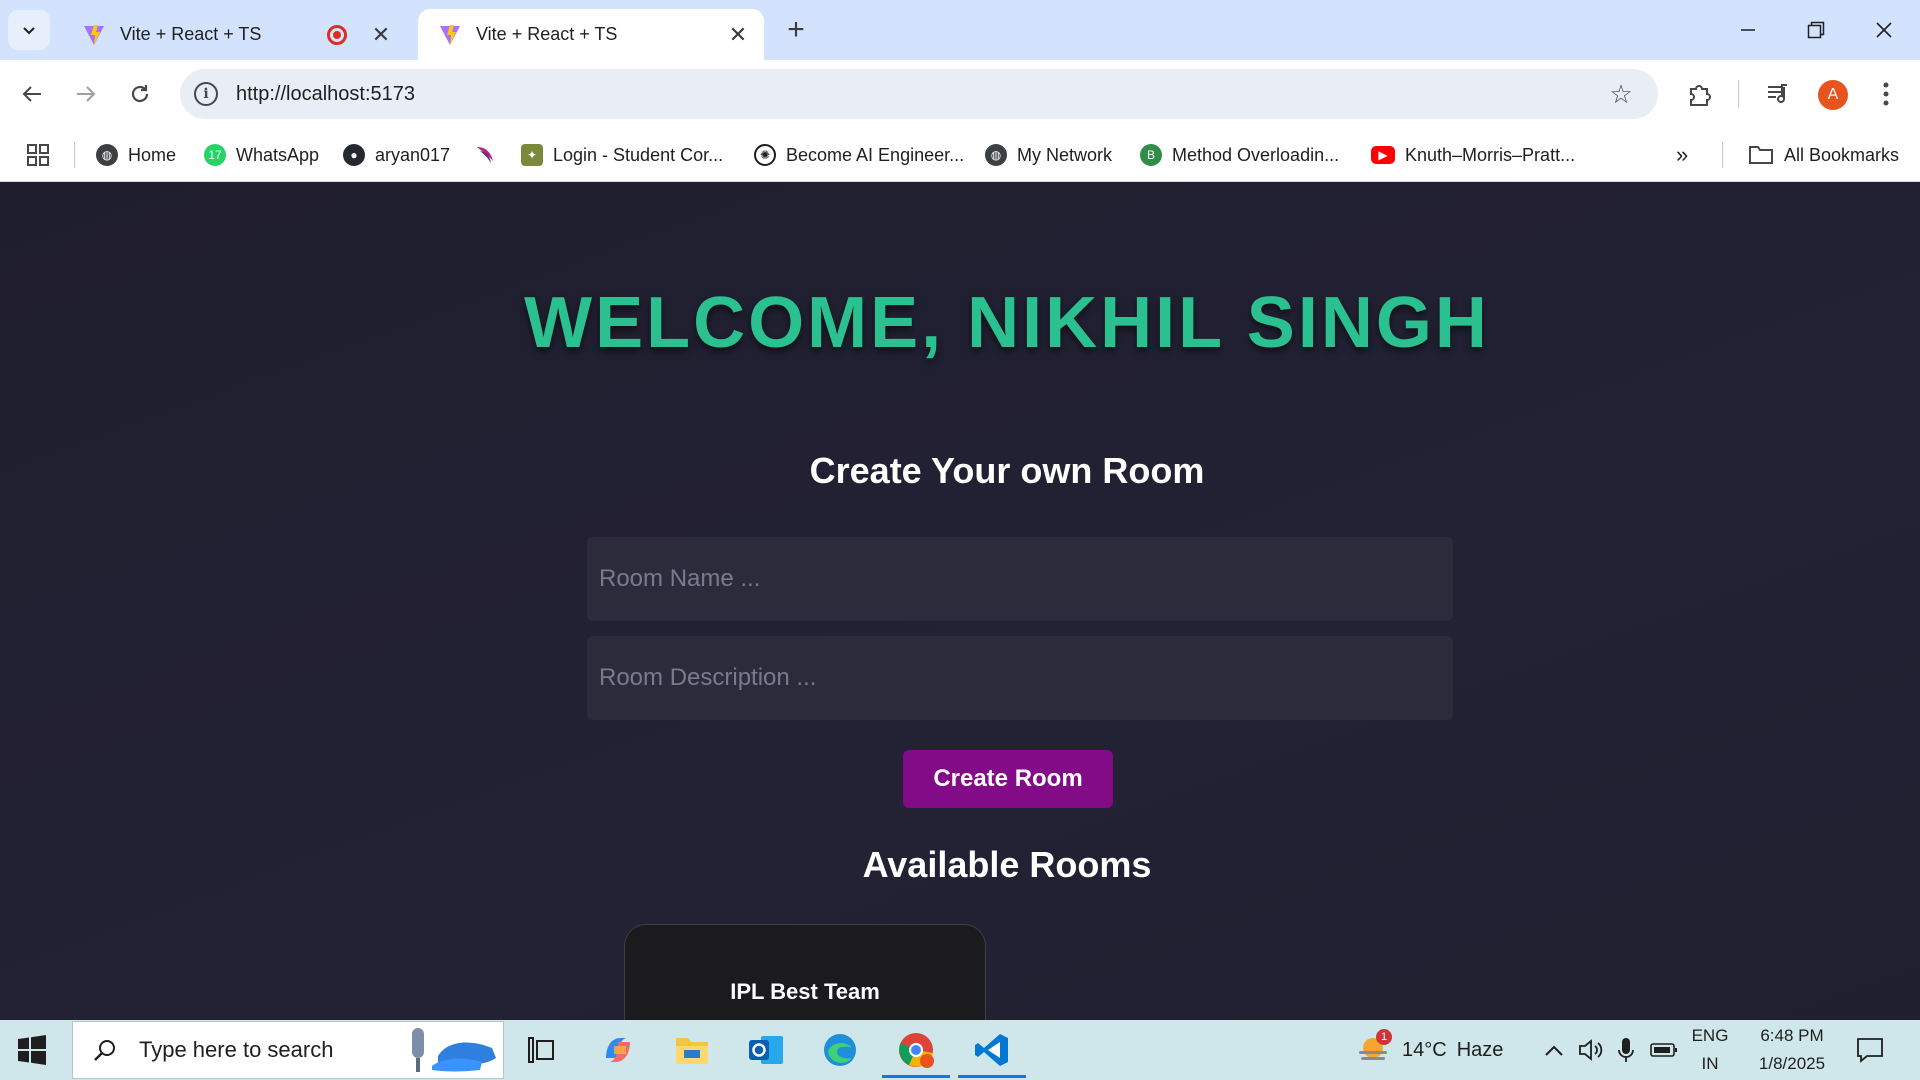  I want to click on apps-button, so click(38, 155).